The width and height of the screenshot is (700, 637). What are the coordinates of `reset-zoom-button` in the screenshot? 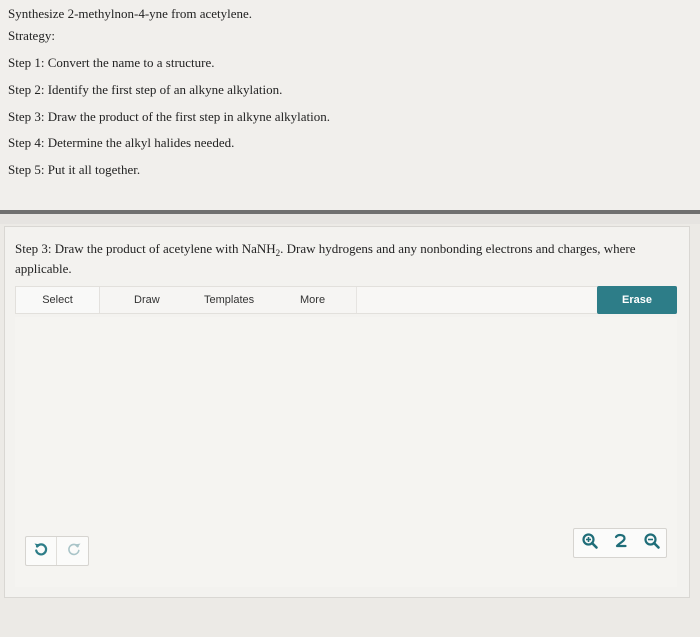 It's located at (620, 543).